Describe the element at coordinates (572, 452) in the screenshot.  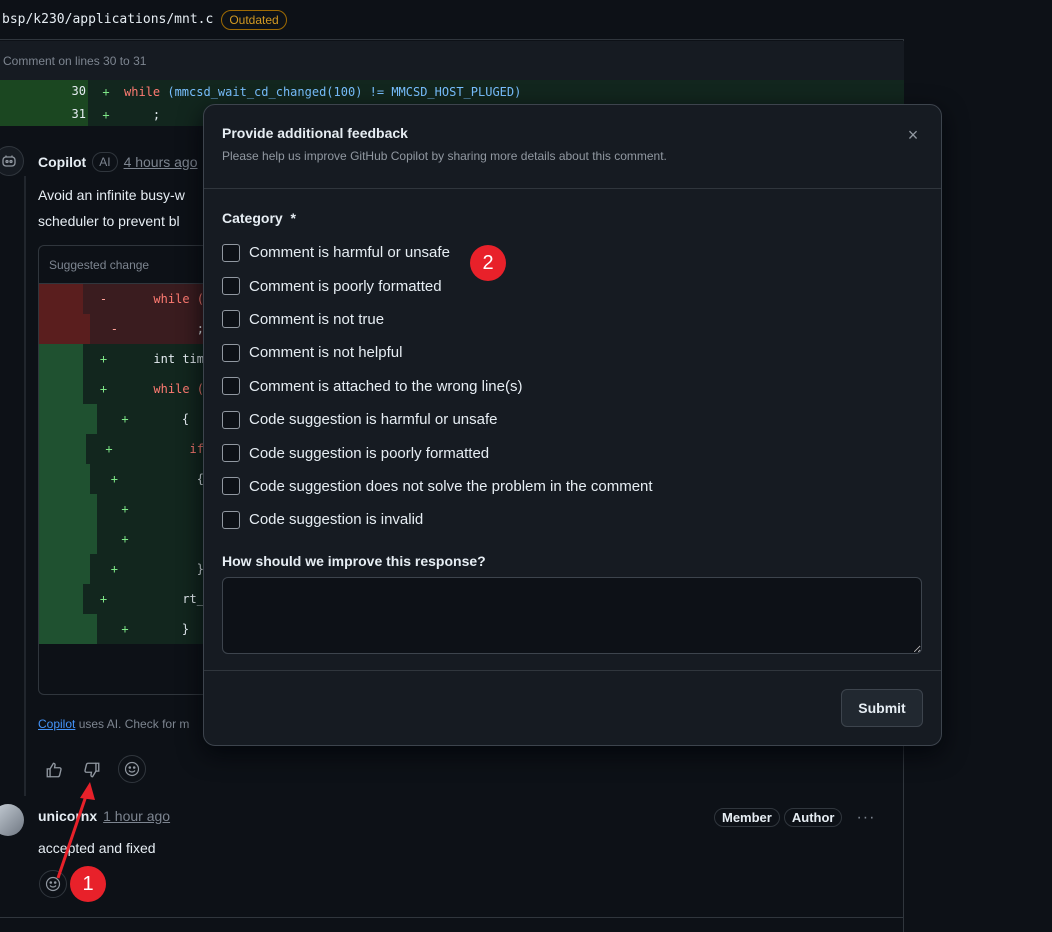
I see `category-option: Code suggestion is poorly formatted` at that location.